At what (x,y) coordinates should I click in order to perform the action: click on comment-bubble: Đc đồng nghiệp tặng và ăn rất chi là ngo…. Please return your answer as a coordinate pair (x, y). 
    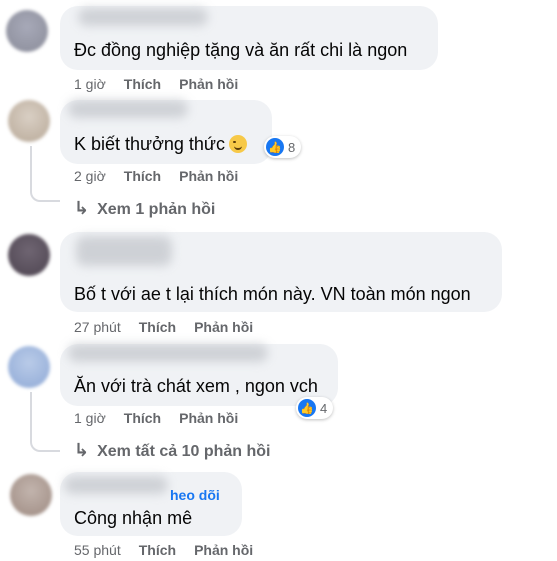
    Looking at the image, I should click on (249, 38).